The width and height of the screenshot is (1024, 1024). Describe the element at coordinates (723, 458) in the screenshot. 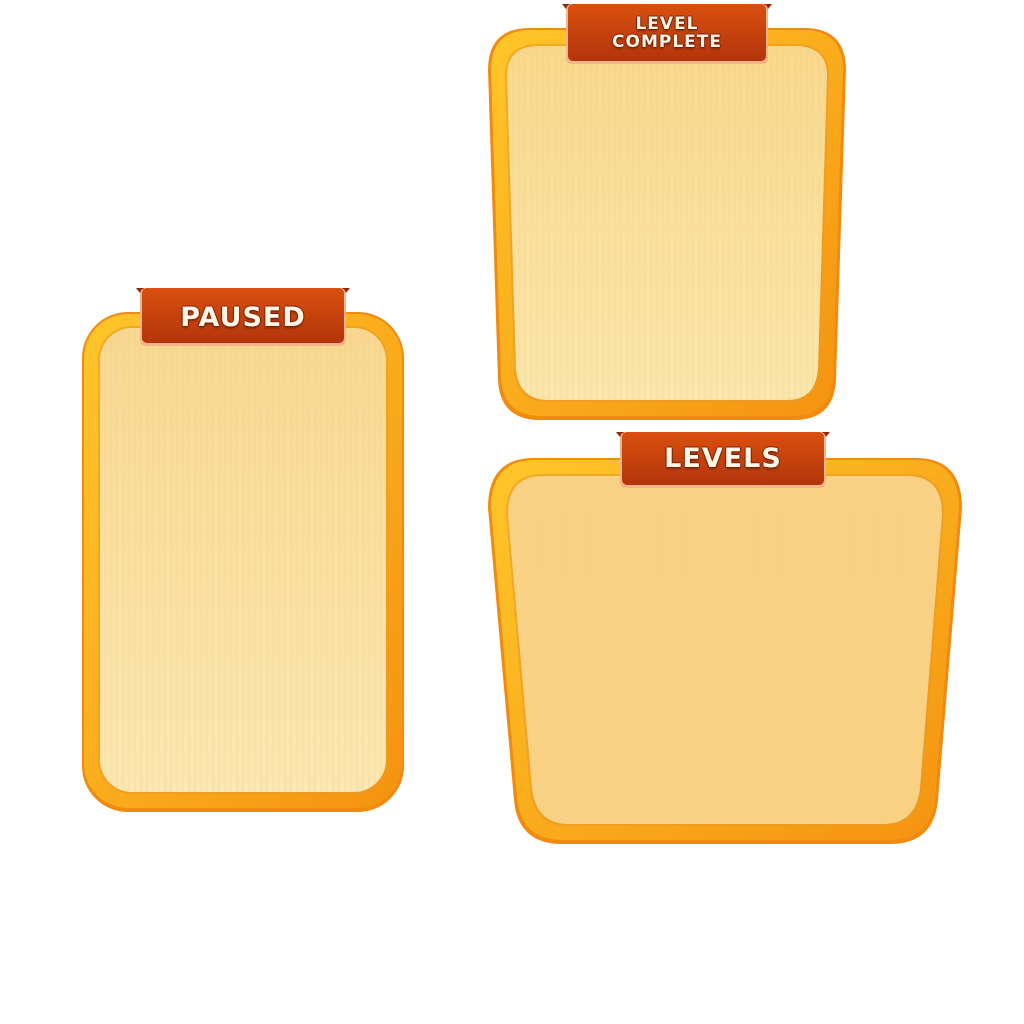

I see `levels-title: LEVELS` at that location.